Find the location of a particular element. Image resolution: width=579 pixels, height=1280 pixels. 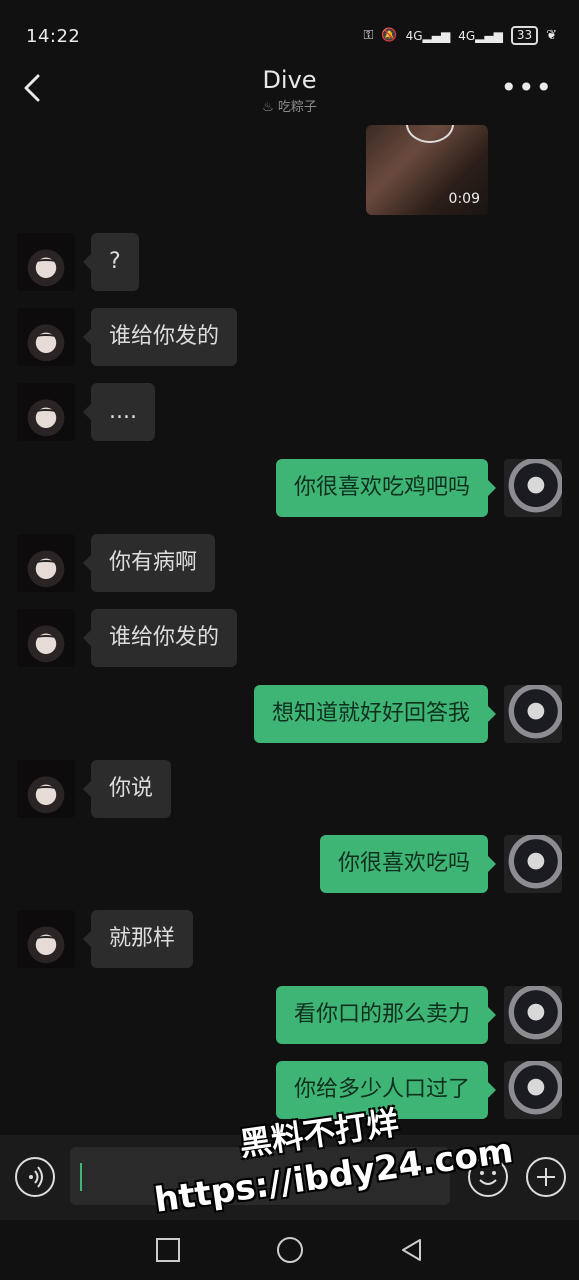

recent-apps-icon is located at coordinates (168, 1250).